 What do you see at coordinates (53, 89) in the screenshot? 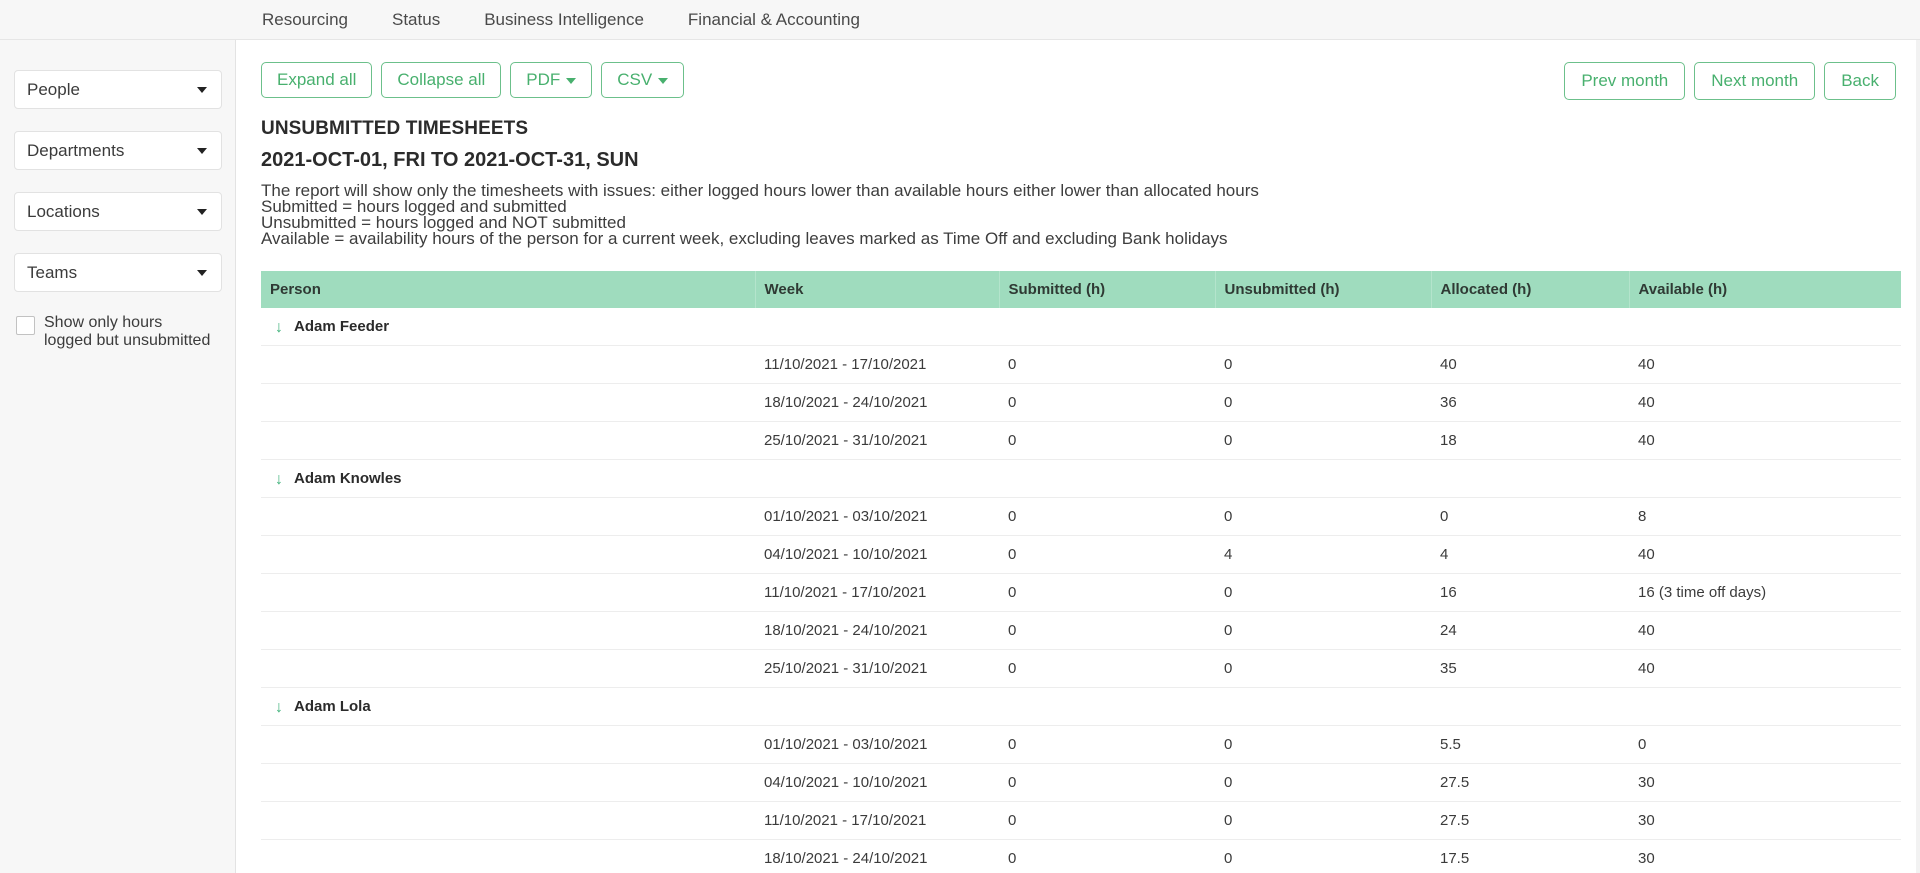
I see `filter-select-people-label: People` at bounding box center [53, 89].